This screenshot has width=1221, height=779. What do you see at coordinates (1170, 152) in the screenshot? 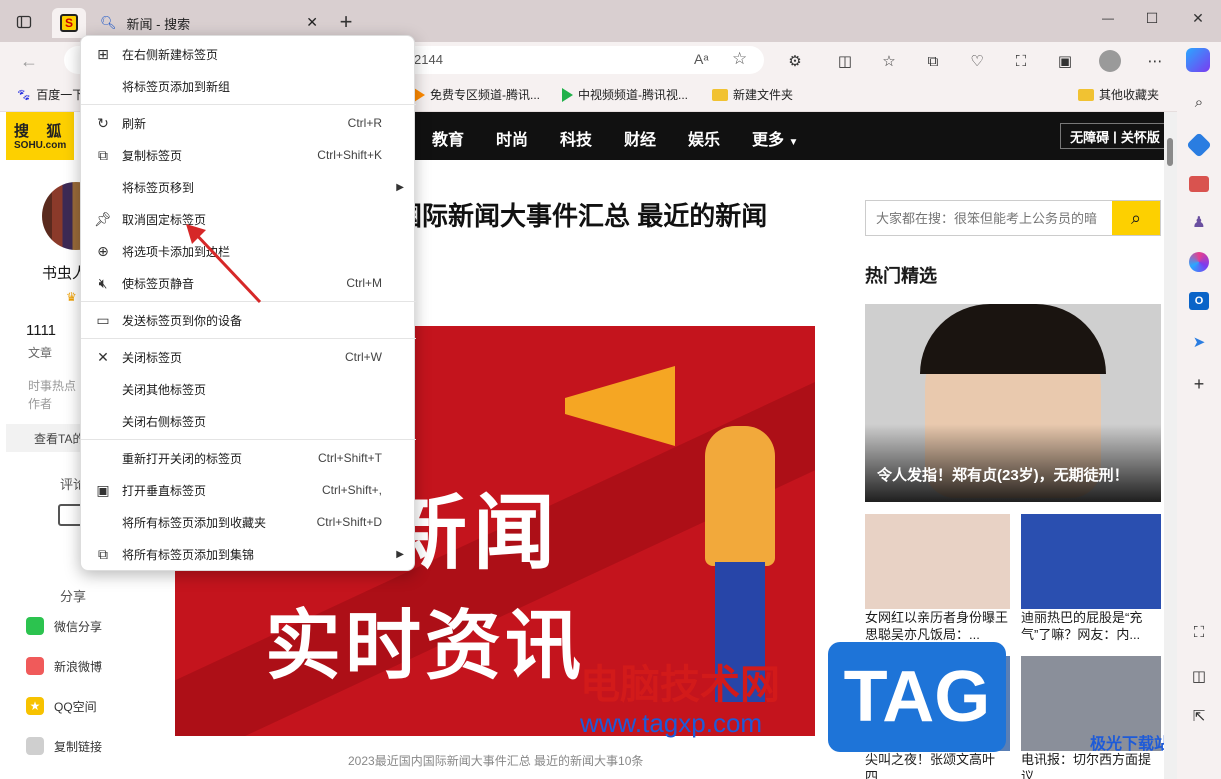
I see `scrollbar-thumb` at bounding box center [1170, 152].